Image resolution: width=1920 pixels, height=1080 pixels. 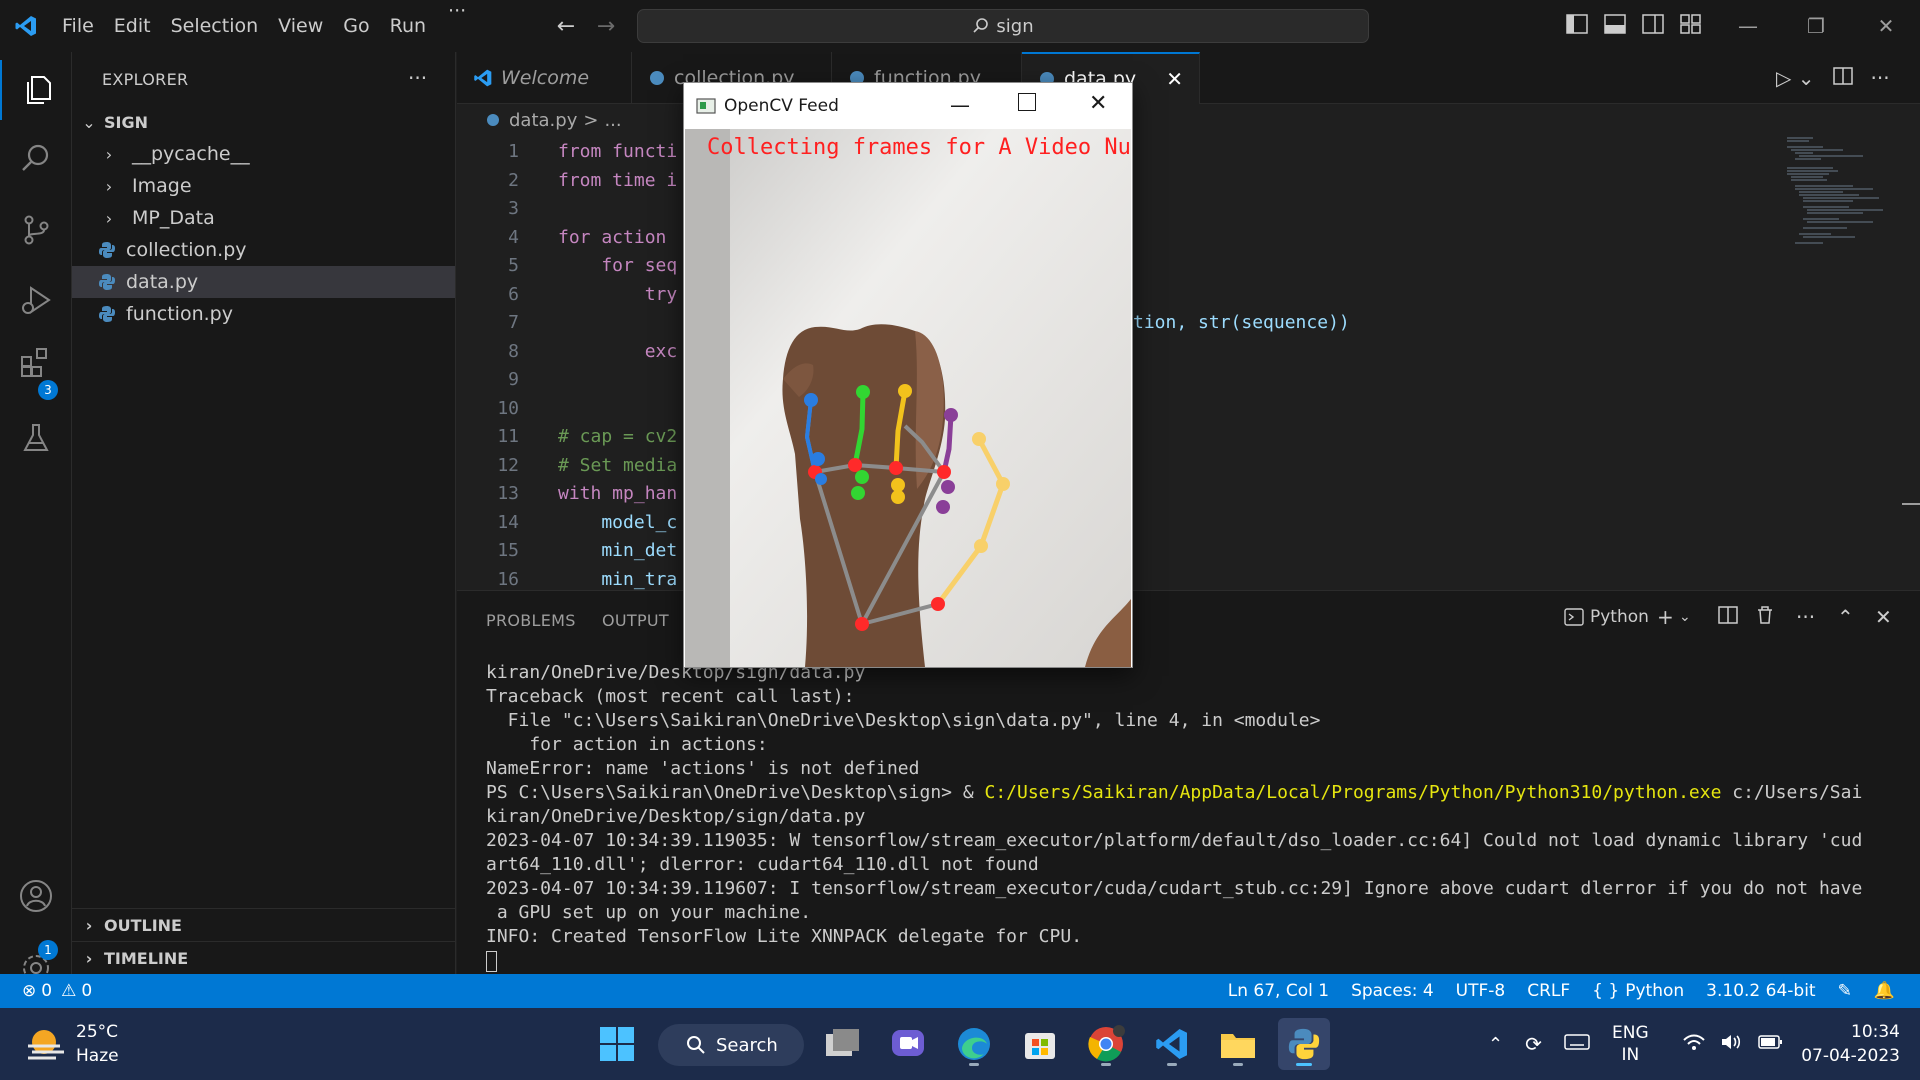 I want to click on source-control-icon, so click(x=36, y=230).